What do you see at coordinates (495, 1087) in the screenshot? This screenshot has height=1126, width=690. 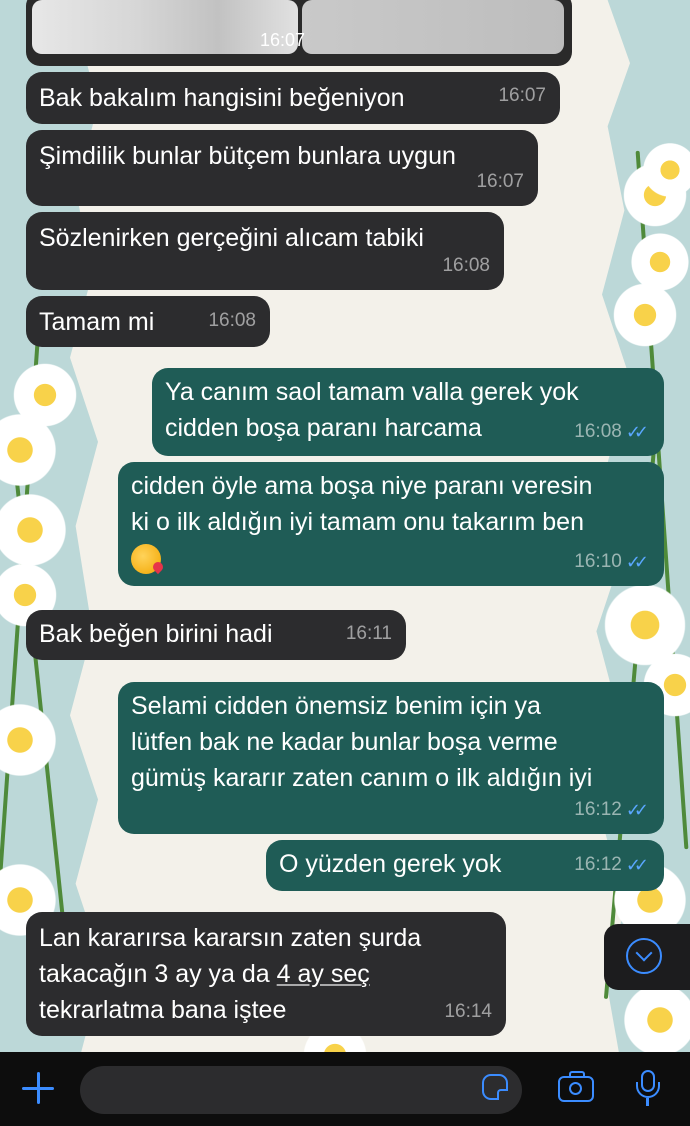 I see `sticker-icon` at bounding box center [495, 1087].